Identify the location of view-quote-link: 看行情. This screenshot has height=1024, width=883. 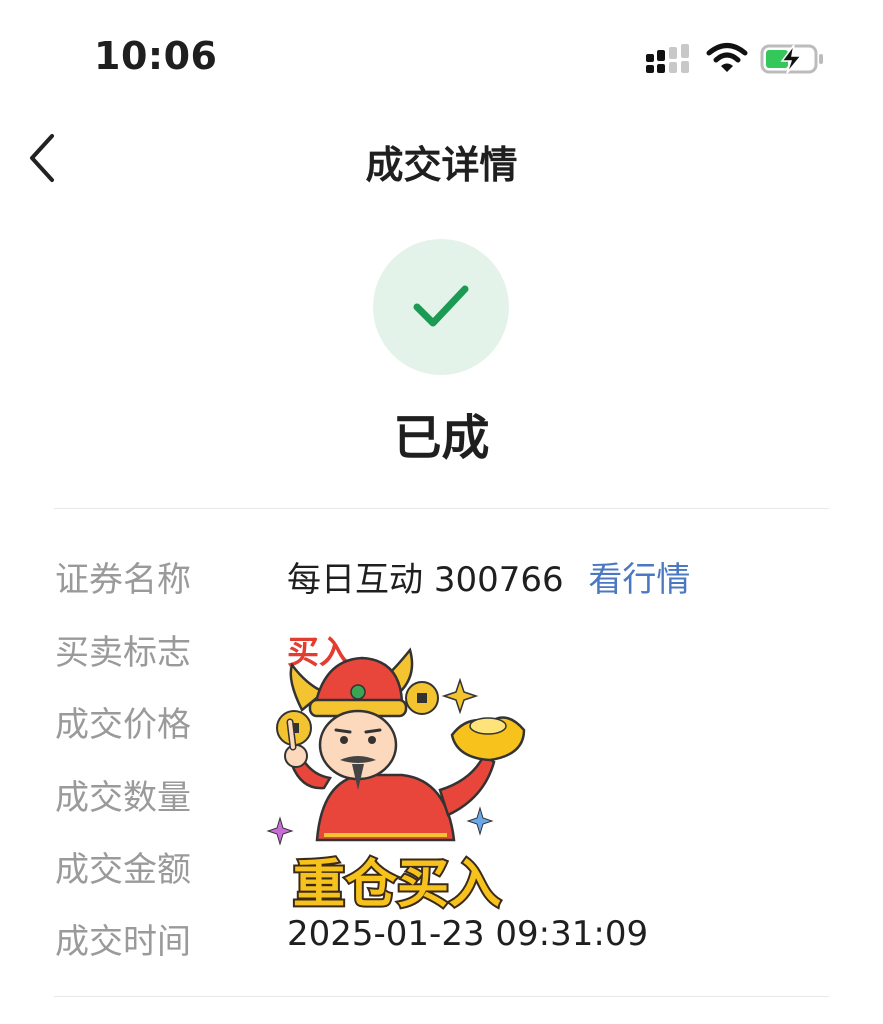
(639, 580).